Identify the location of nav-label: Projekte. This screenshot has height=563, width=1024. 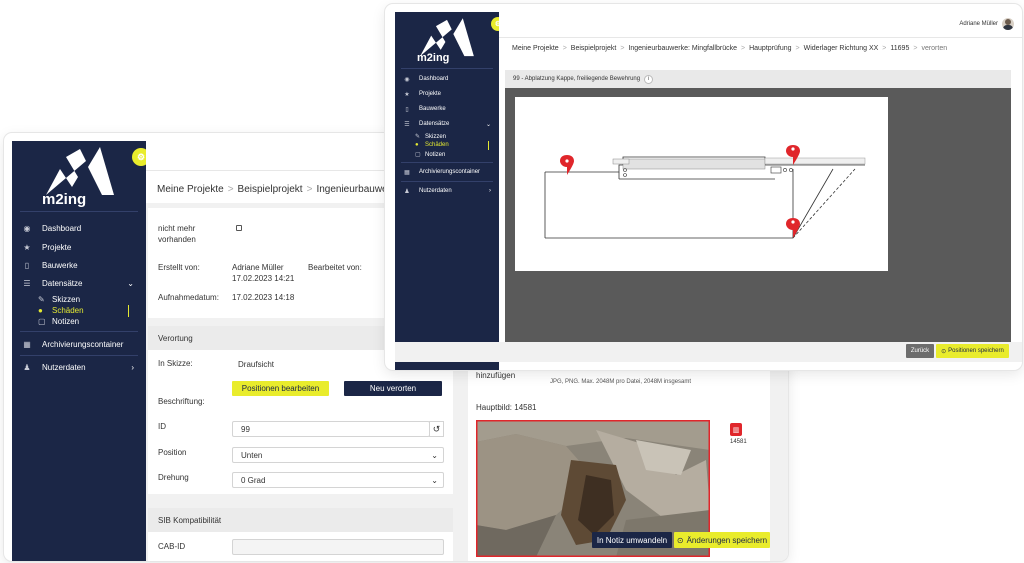
(57, 247).